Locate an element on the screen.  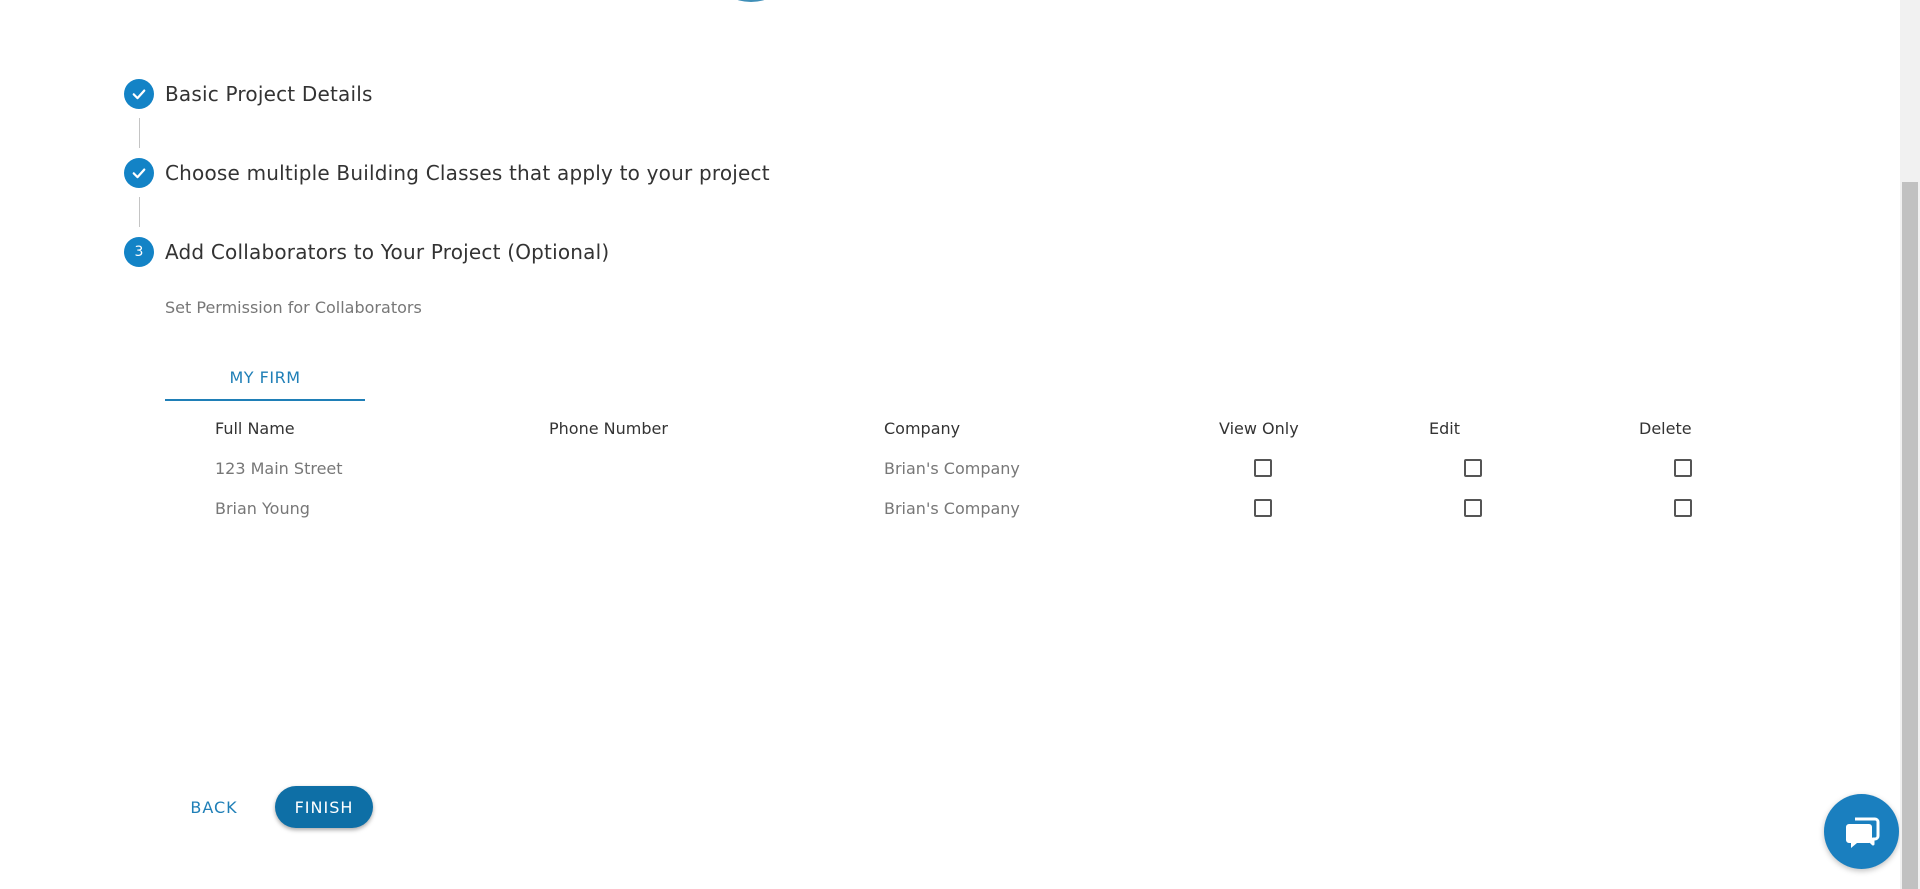
chat-launcher-button is located at coordinates (1861, 831).